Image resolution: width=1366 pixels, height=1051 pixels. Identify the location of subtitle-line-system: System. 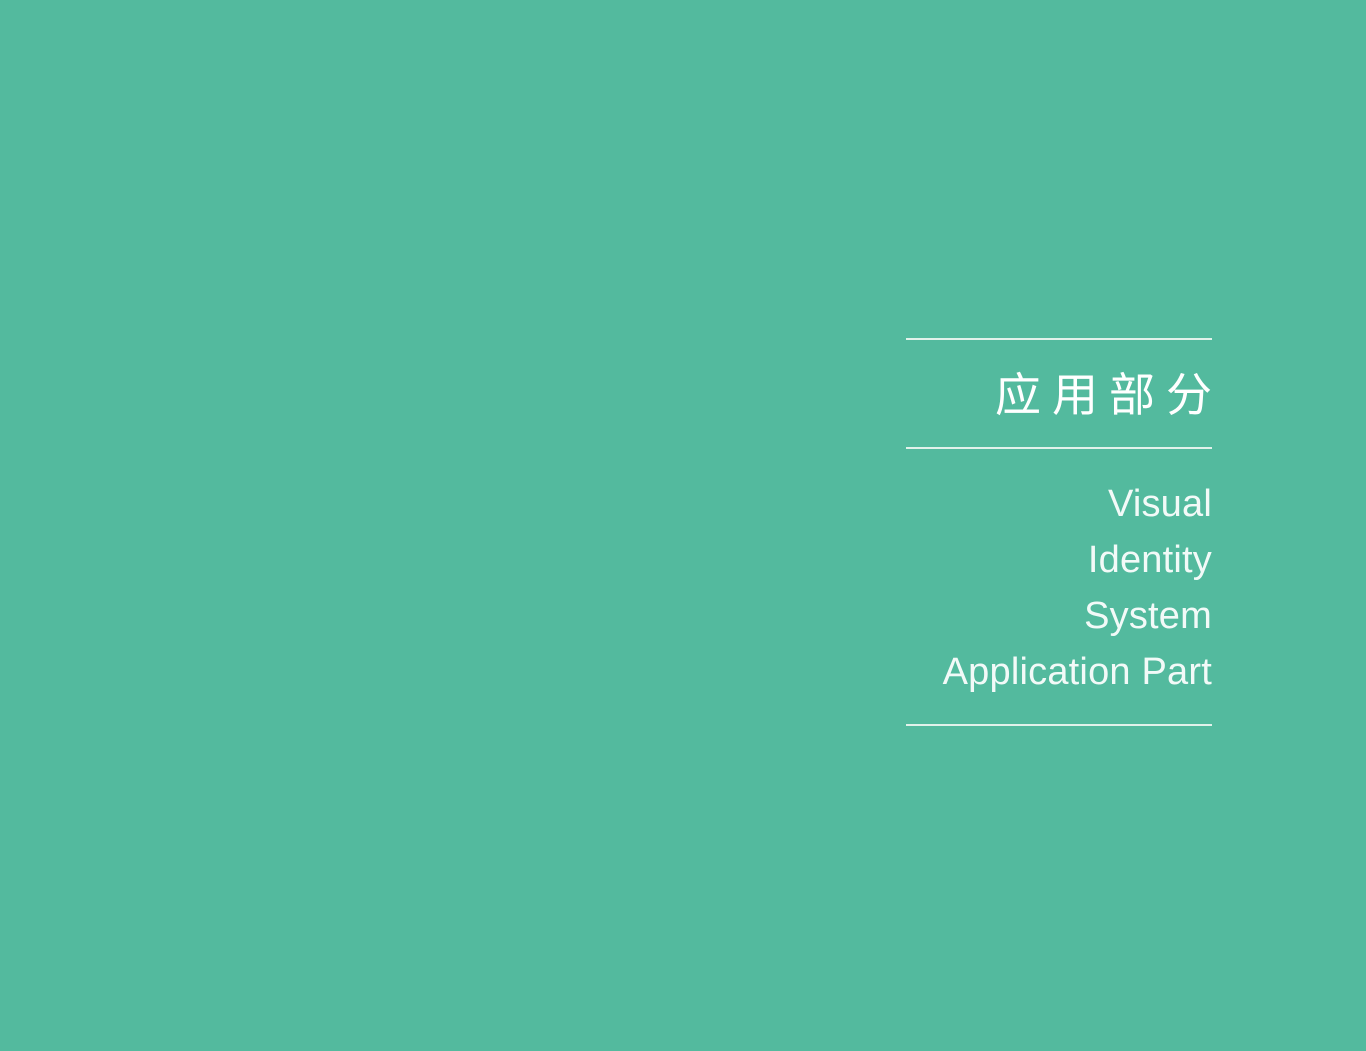
(1148, 616).